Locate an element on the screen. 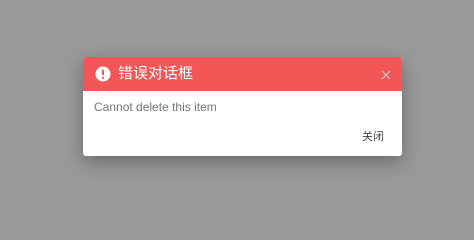  dialog-header: 错误对话框 is located at coordinates (242, 74).